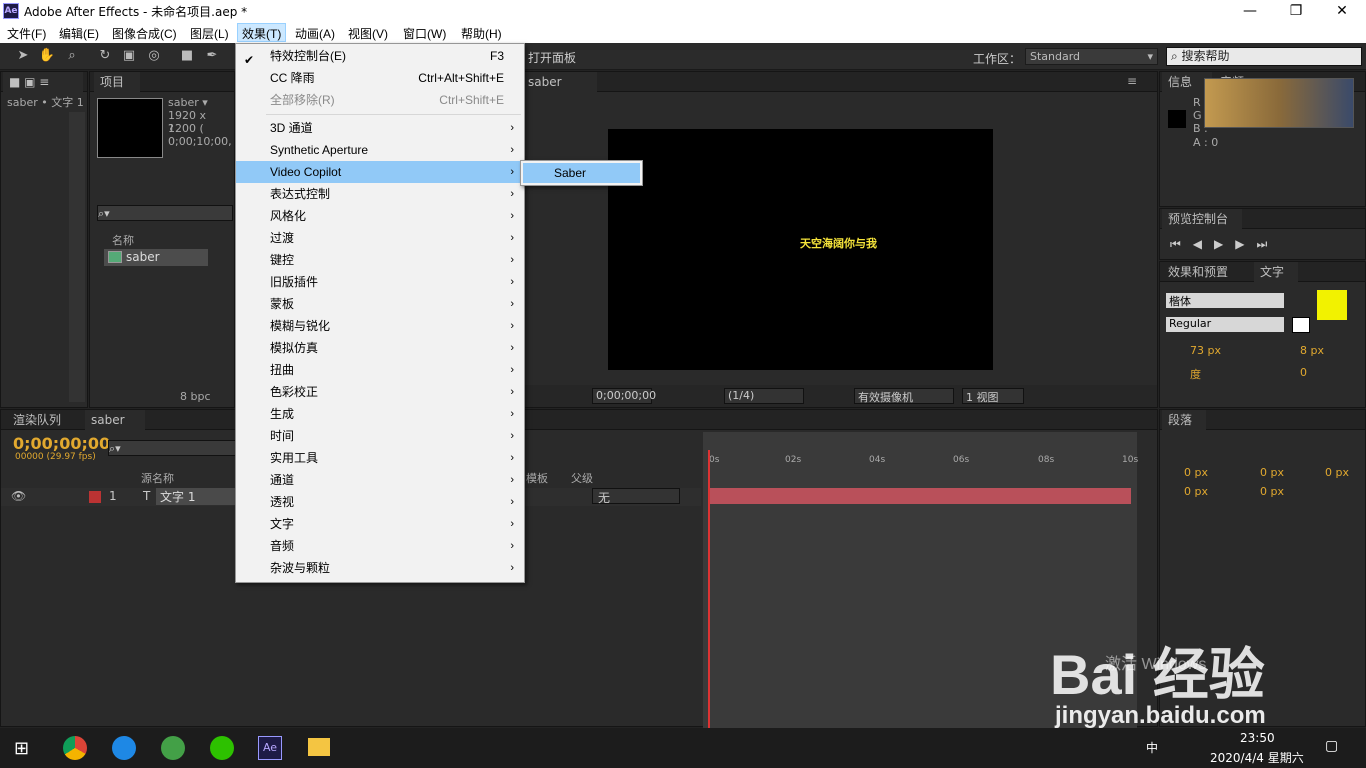  What do you see at coordinates (481, 33) in the screenshot?
I see `menu-help: 帮助(H)` at bounding box center [481, 33].